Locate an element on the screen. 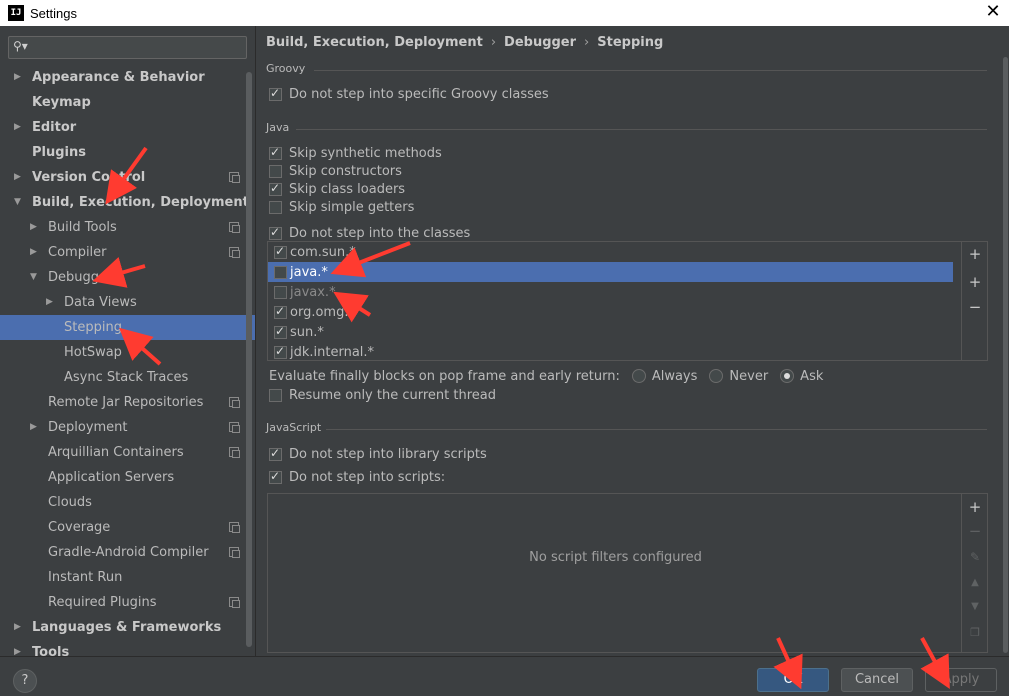  class-filter-row: javax.* is located at coordinates (610, 292).